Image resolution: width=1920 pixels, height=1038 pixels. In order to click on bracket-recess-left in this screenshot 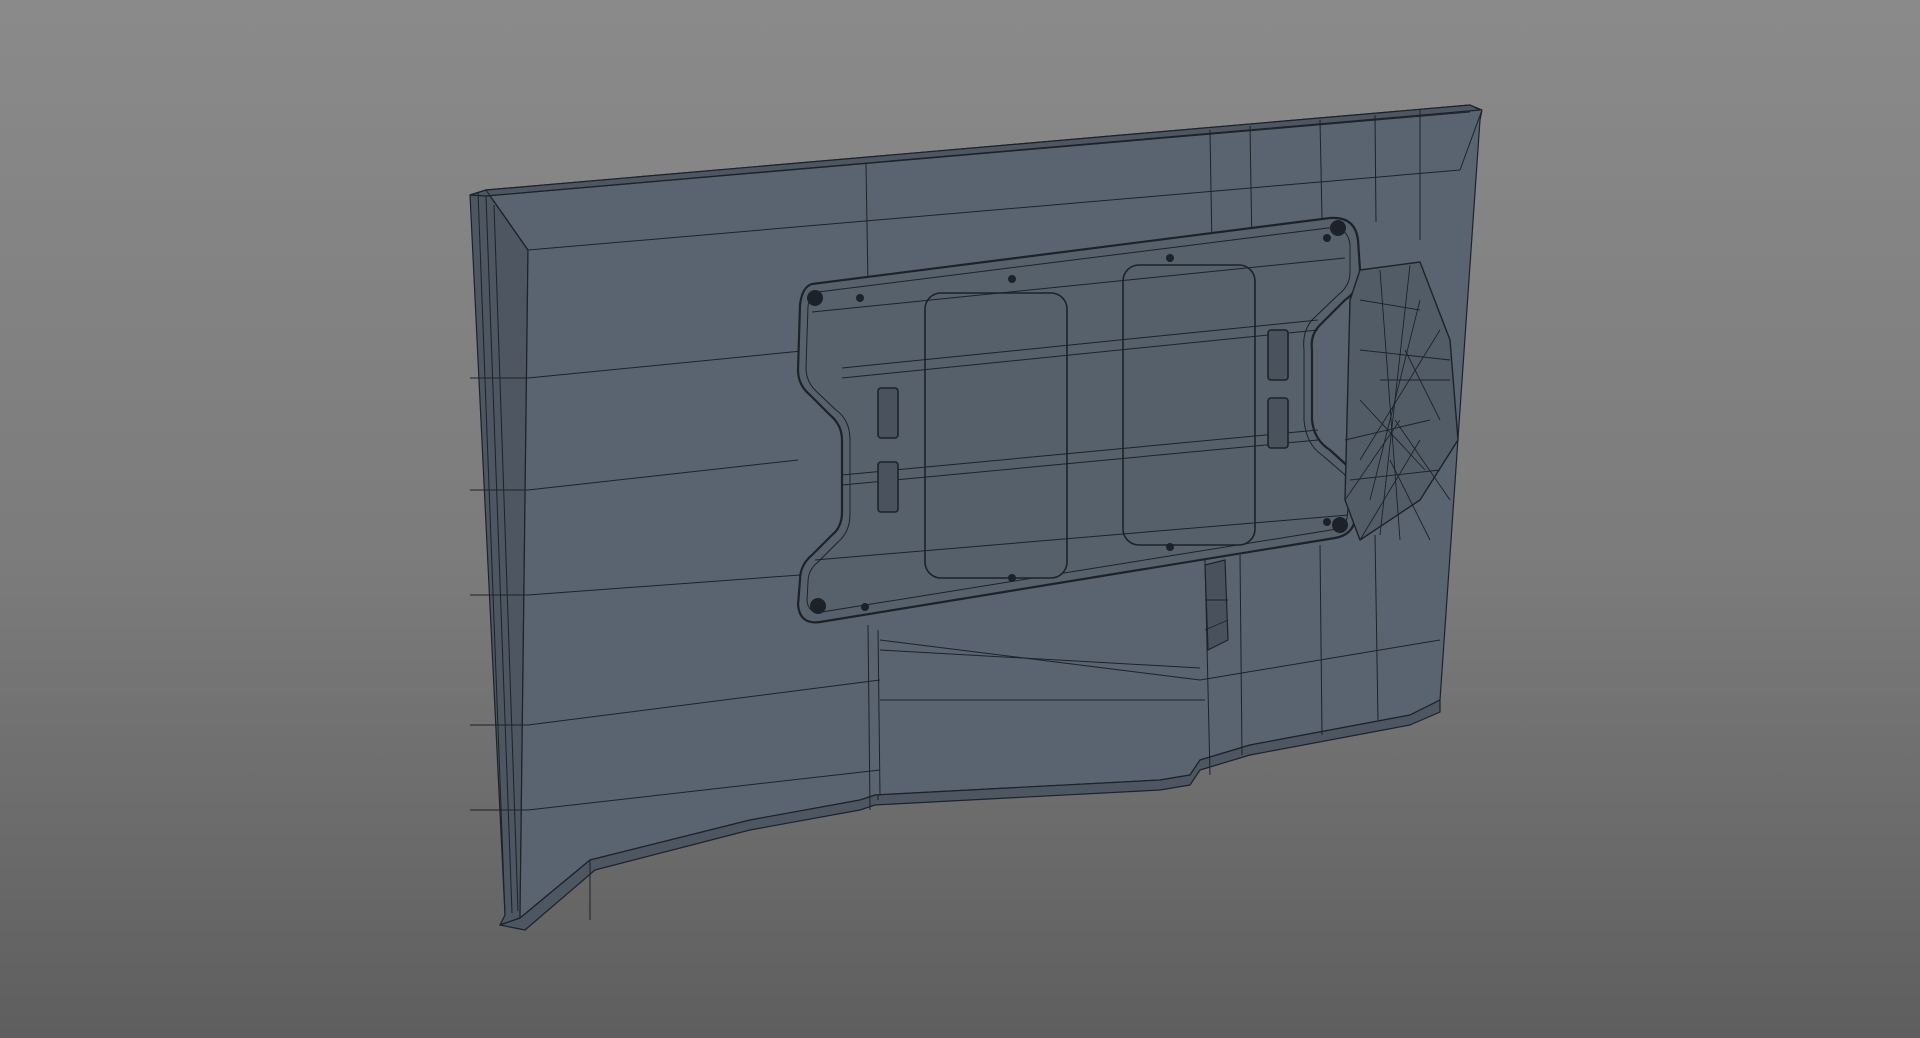, I will do `click(996, 435)`.